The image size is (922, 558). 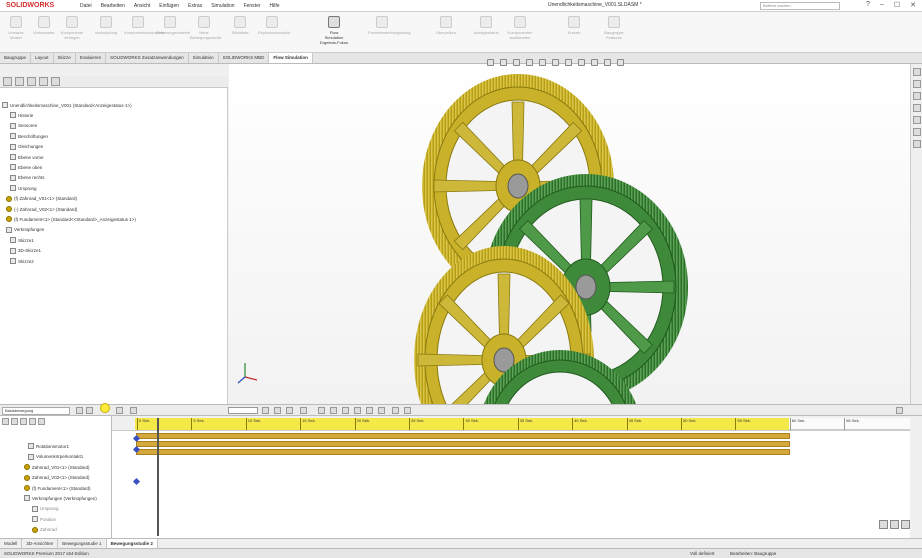 I want to click on collapse-motion-manager-icon, so click(x=899, y=410).